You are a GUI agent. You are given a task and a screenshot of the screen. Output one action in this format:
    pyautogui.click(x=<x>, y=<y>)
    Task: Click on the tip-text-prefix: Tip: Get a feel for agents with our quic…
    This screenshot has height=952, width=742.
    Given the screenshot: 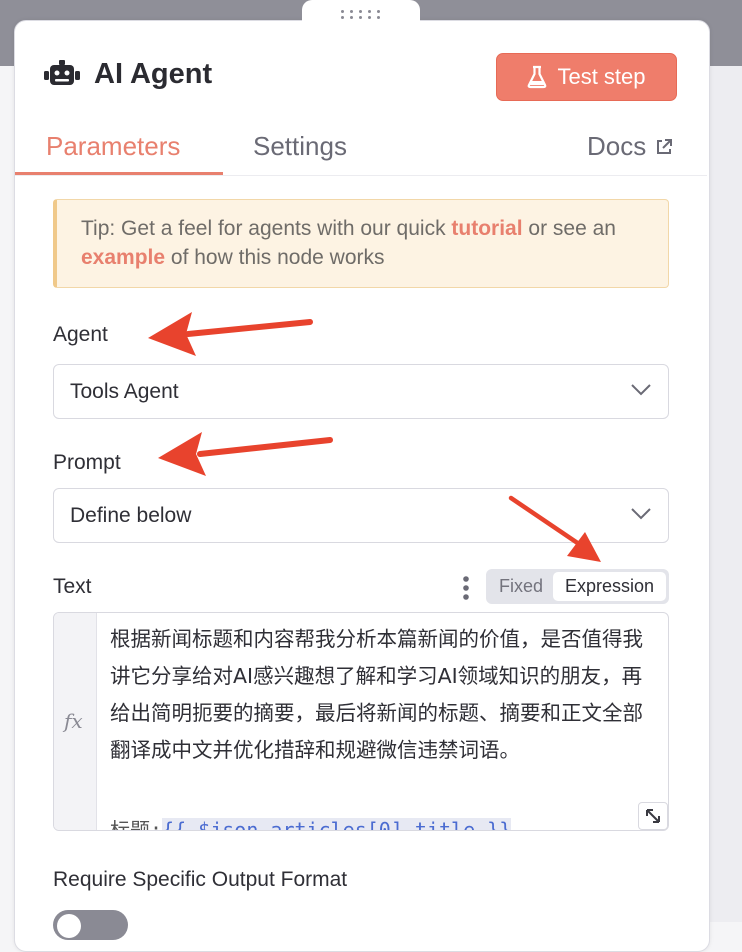 What is the action you would take?
    pyautogui.click(x=266, y=228)
    